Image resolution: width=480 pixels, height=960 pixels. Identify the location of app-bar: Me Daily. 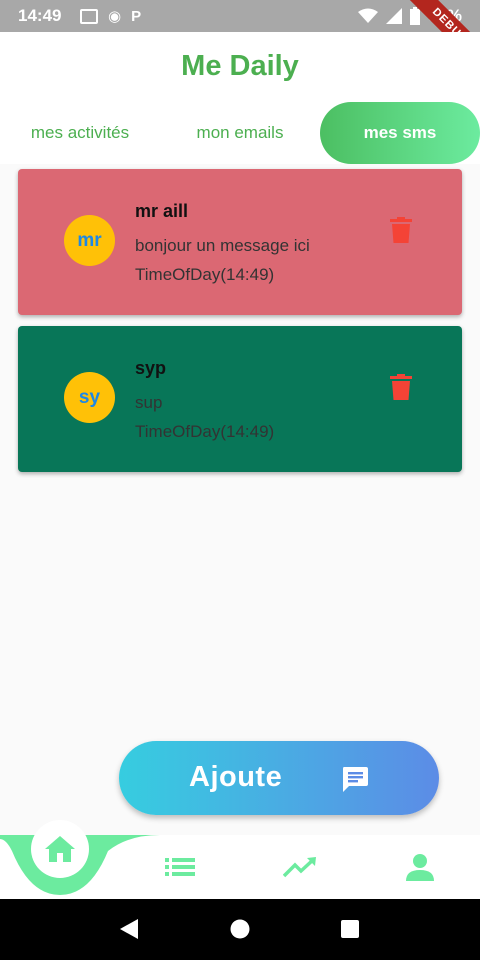
(240, 67).